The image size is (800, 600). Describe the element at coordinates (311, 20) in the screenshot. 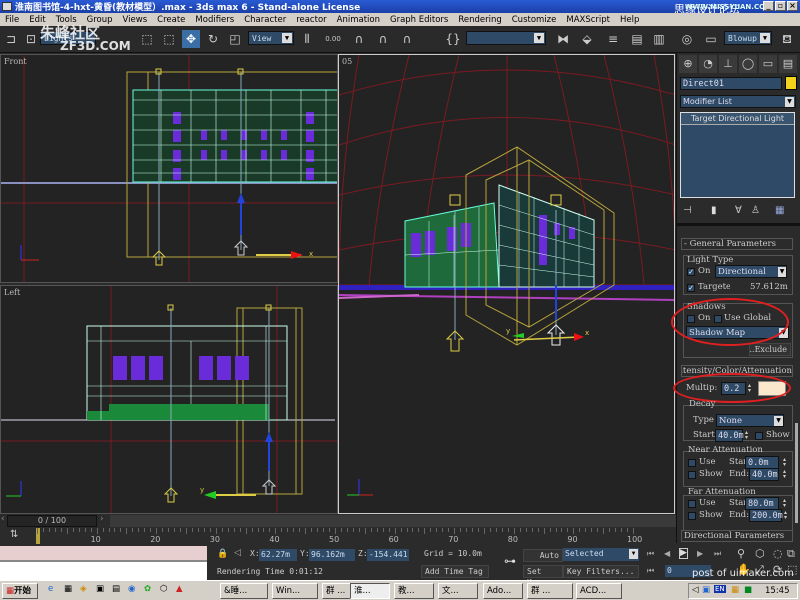

I see `menu-item-reactor: reactor` at that location.